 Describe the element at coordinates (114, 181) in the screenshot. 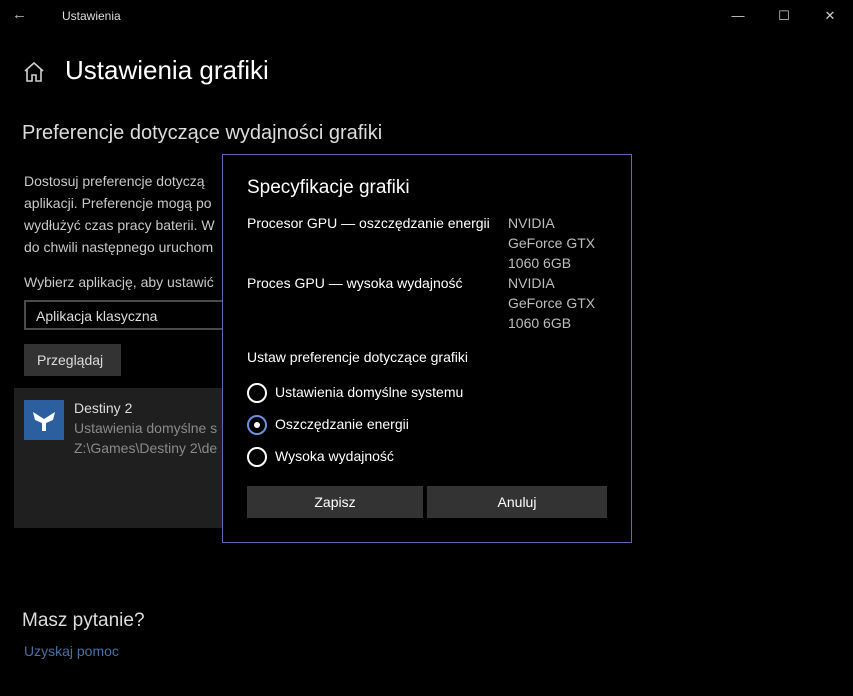

I see `description-line: Dostosuj preferencje dotyczą` at that location.